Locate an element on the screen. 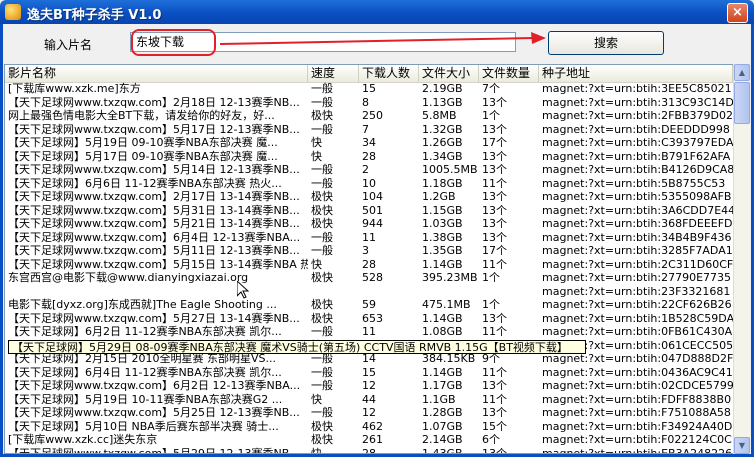 The image size is (754, 457). table-cell: 15 is located at coordinates (369, 88).